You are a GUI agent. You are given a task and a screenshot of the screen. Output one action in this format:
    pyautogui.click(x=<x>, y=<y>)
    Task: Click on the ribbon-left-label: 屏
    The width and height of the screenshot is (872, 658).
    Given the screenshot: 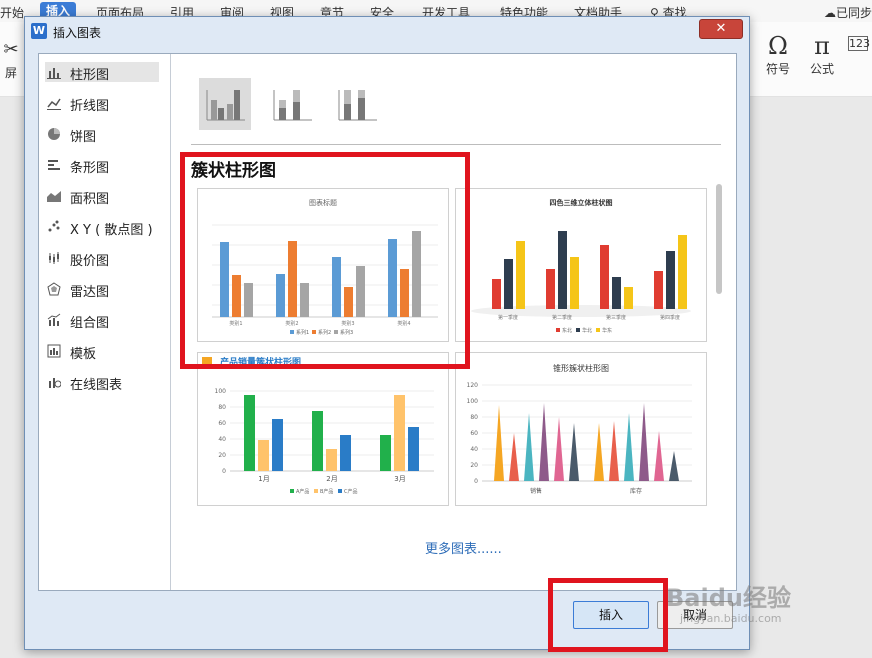 What is the action you would take?
    pyautogui.click(x=10, y=73)
    